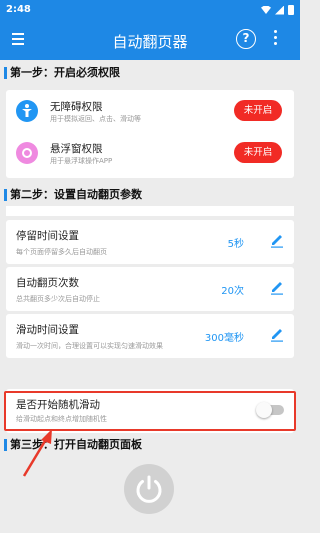 This screenshot has width=320, height=533. What do you see at coordinates (266, 10) in the screenshot?
I see `wifi-icon` at bounding box center [266, 10].